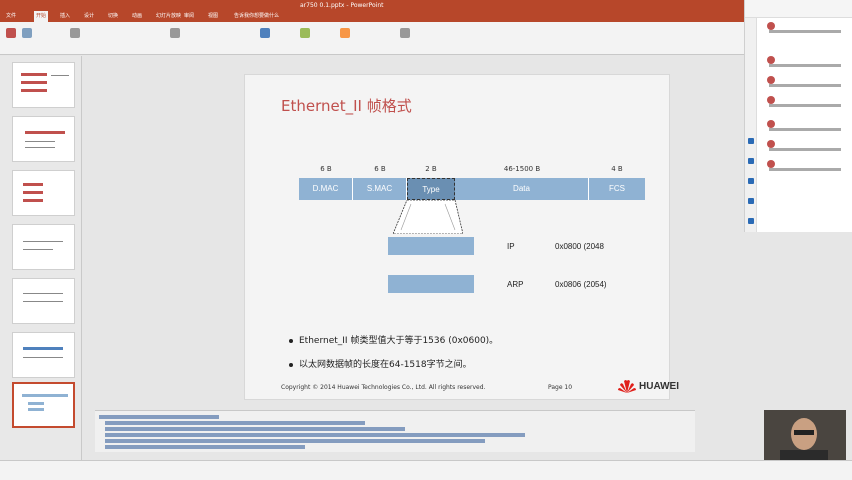 This screenshot has height=480, width=852. I want to click on protocol-arp-code: 0x0806 (2054), so click(581, 284).